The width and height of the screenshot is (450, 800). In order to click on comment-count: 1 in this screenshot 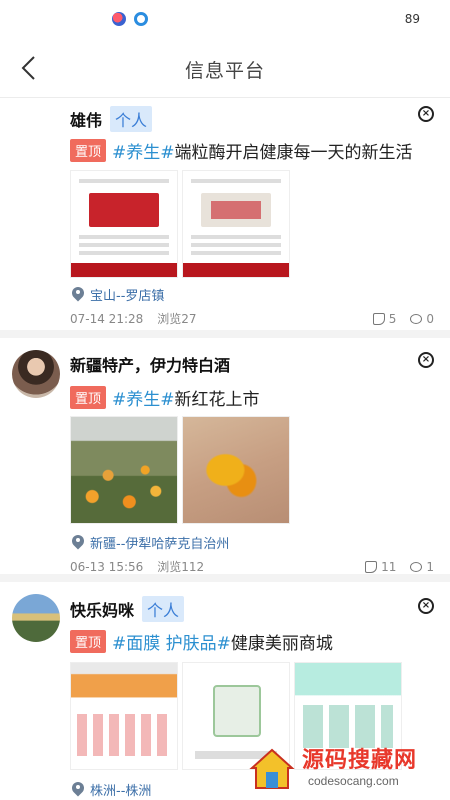, I will do `click(430, 566)`.